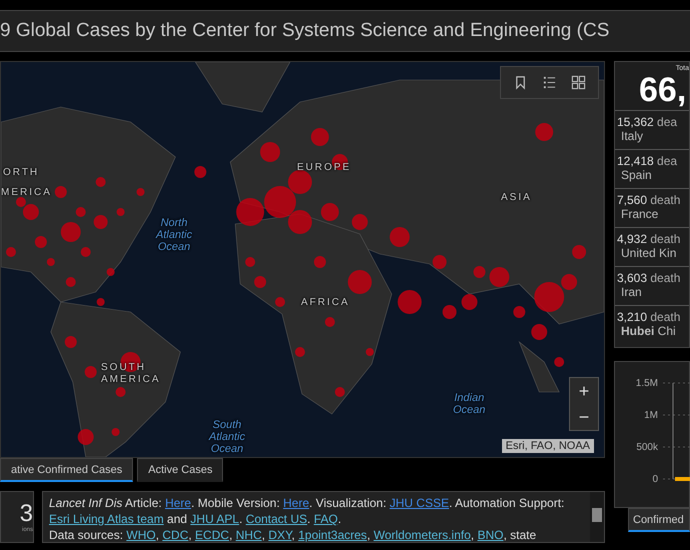 Image resolution: width=690 pixels, height=550 pixels. What do you see at coordinates (682, 479) in the screenshot?
I see `chart-line` at bounding box center [682, 479].